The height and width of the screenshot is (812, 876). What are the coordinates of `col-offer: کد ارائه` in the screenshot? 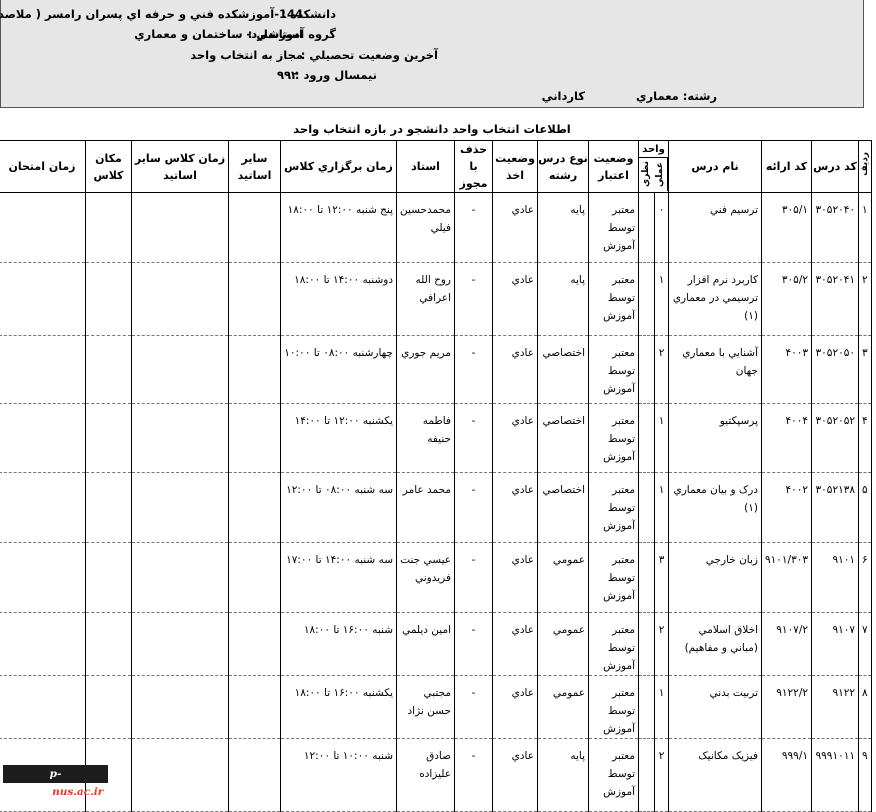 It's located at (786, 166).